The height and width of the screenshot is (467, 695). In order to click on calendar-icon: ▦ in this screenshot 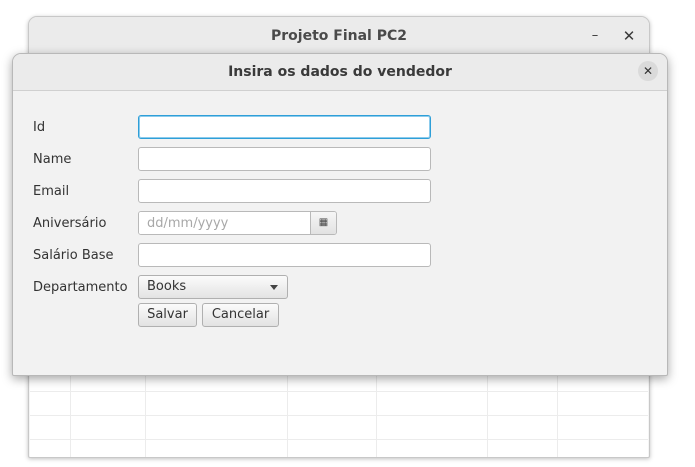, I will do `click(323, 223)`.